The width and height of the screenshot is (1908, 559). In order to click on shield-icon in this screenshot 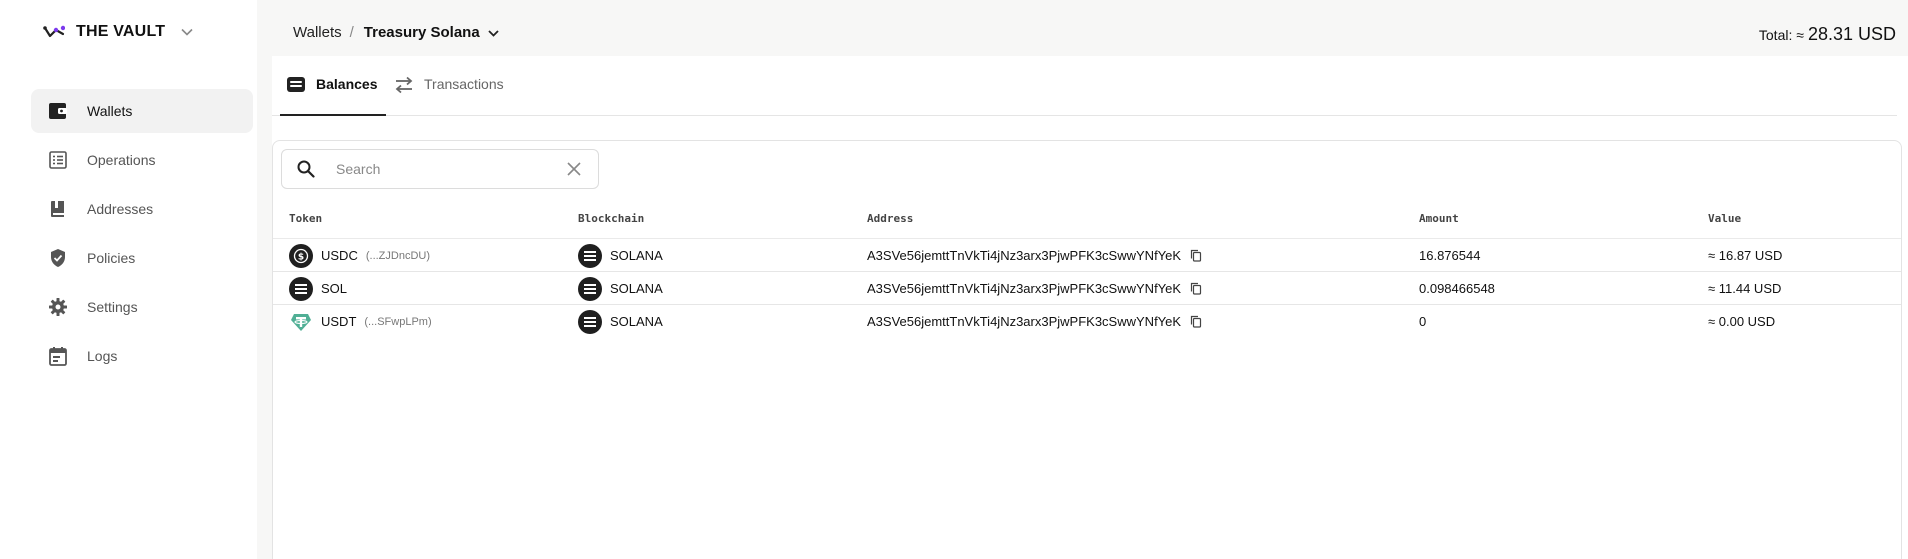, I will do `click(58, 258)`.